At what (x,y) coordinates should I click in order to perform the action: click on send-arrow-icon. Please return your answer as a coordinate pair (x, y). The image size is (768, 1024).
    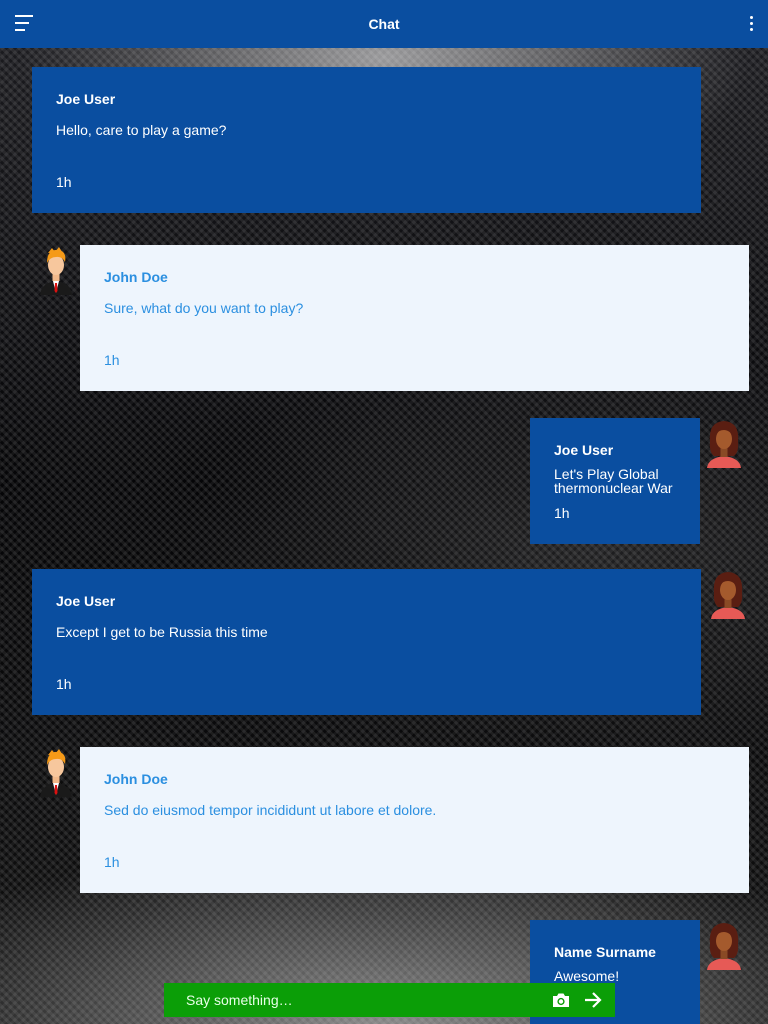
    Looking at the image, I should click on (593, 1000).